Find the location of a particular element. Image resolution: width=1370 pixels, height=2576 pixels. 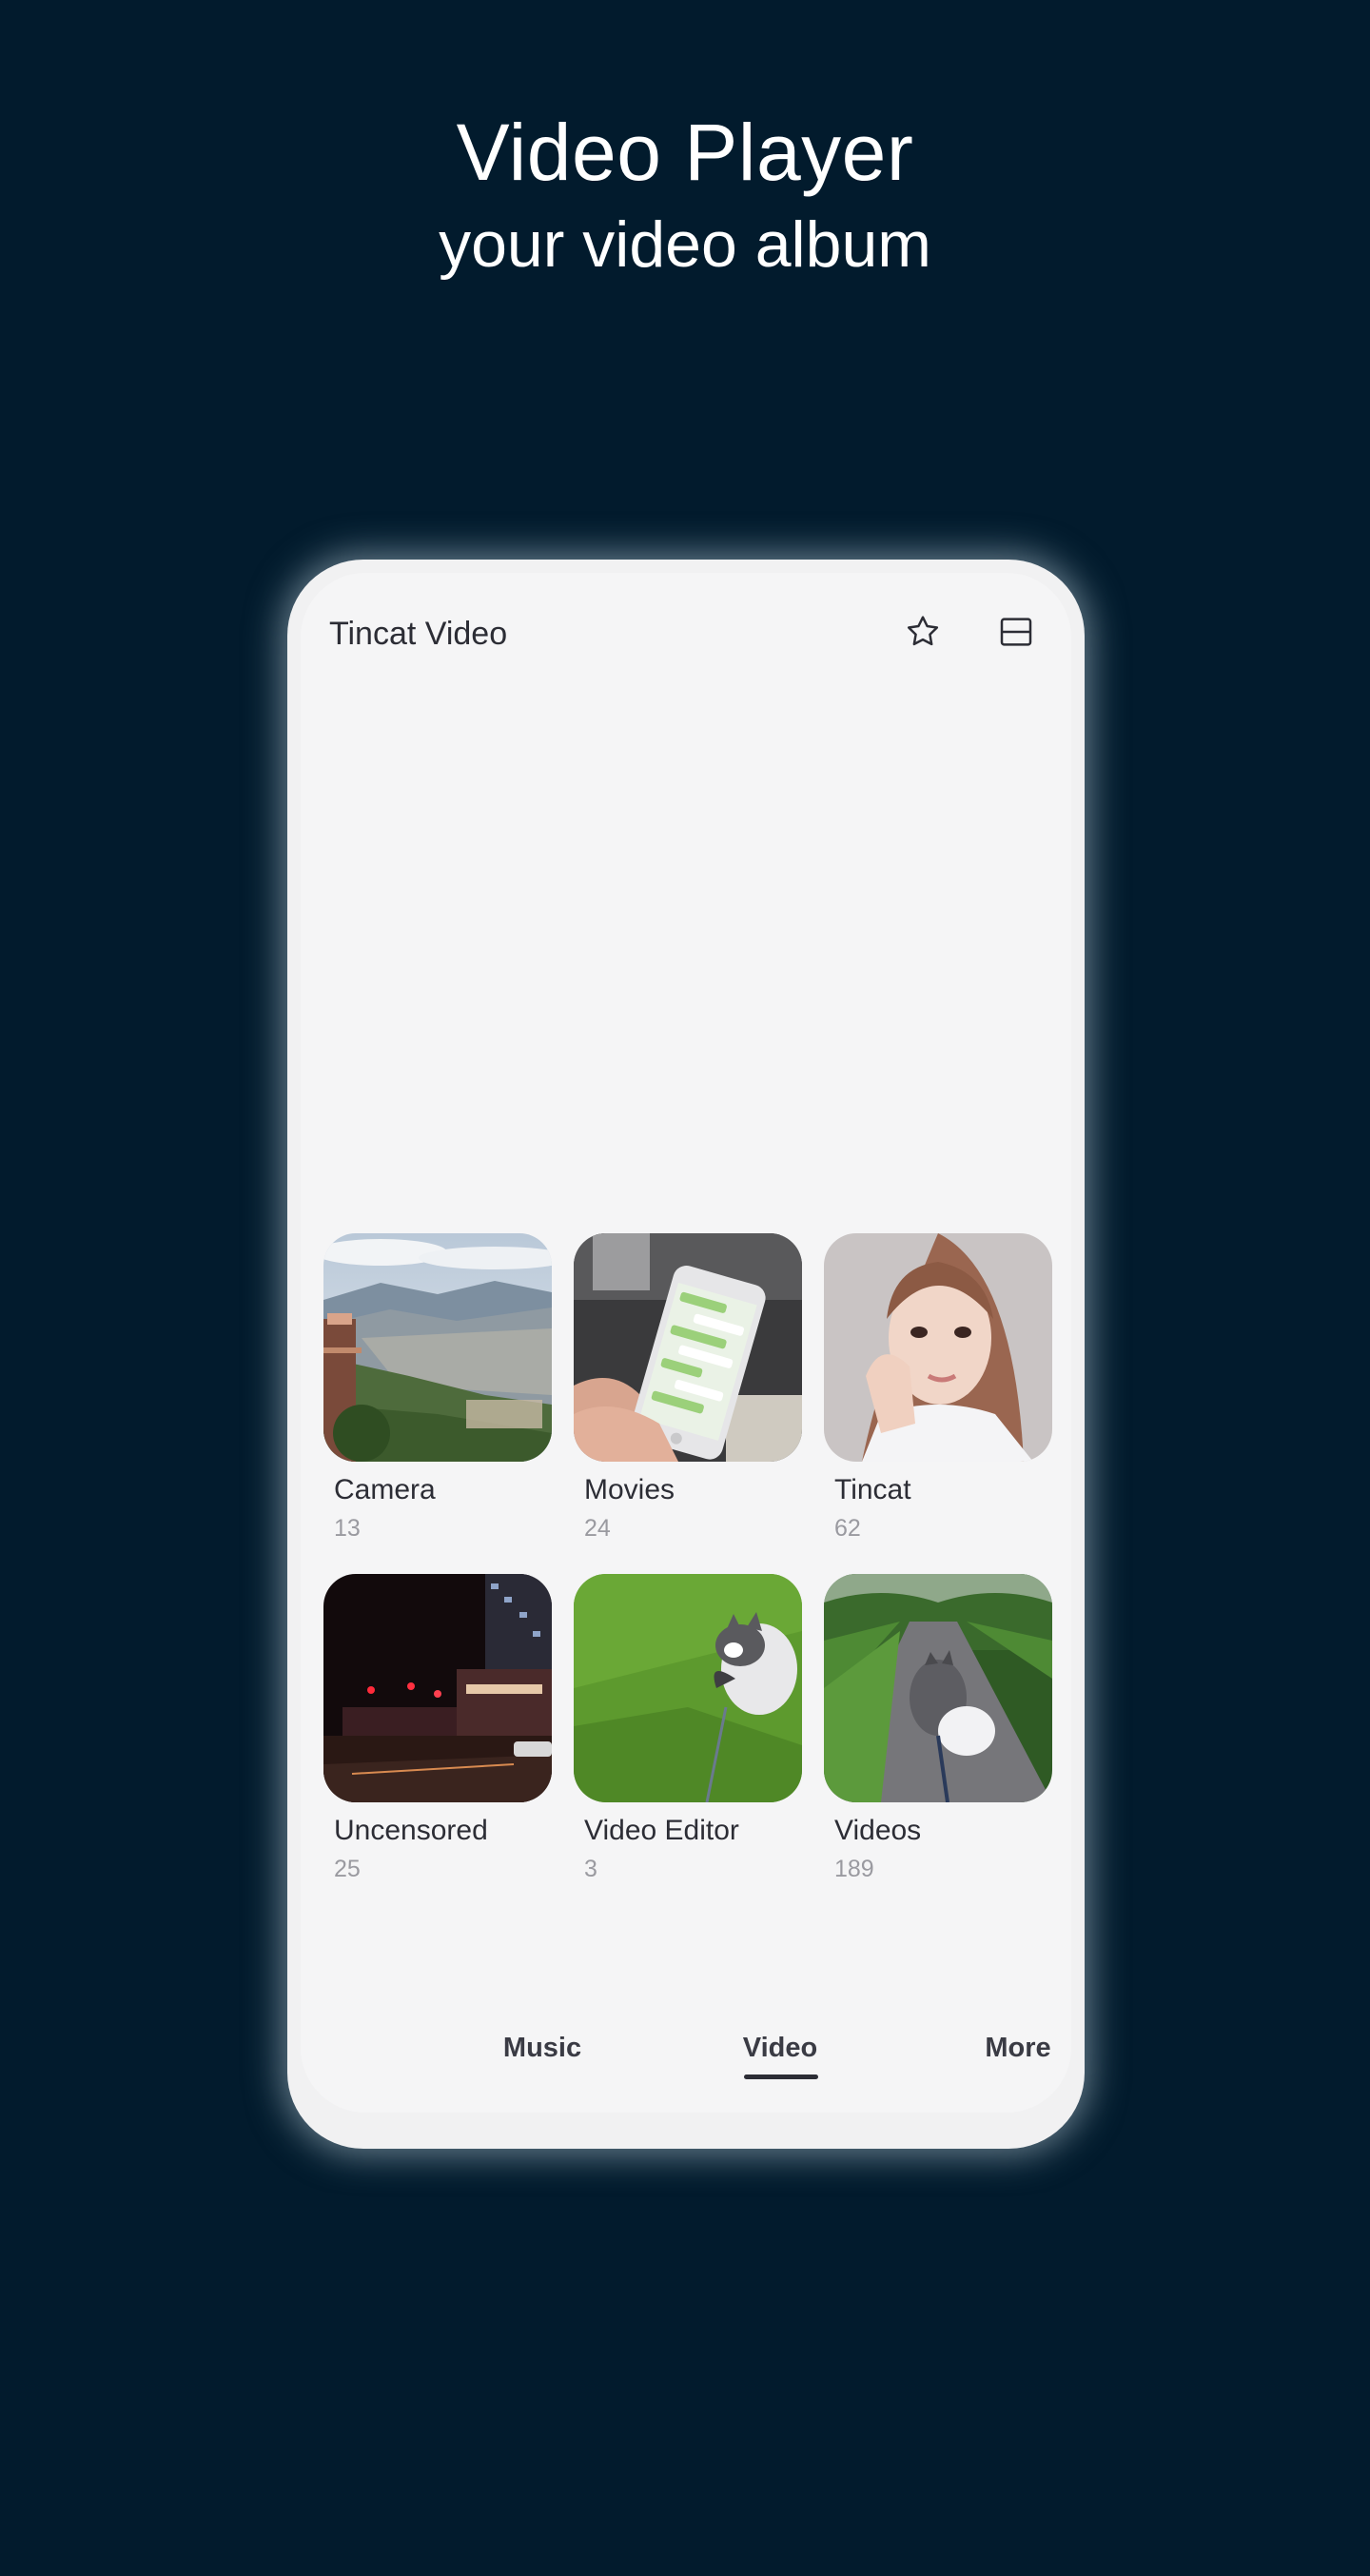

dog-on-grass-thumbnail is located at coordinates (688, 1688).